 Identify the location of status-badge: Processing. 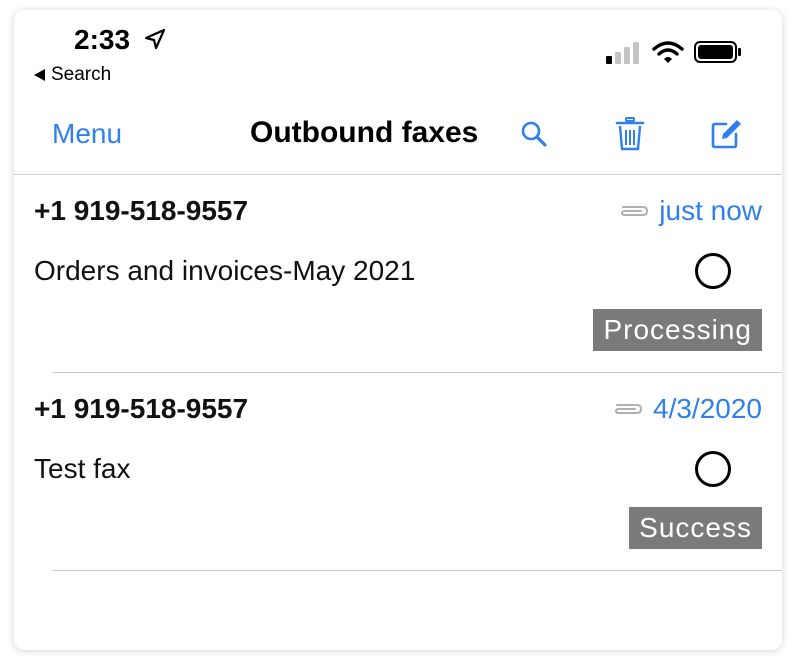
(677, 330).